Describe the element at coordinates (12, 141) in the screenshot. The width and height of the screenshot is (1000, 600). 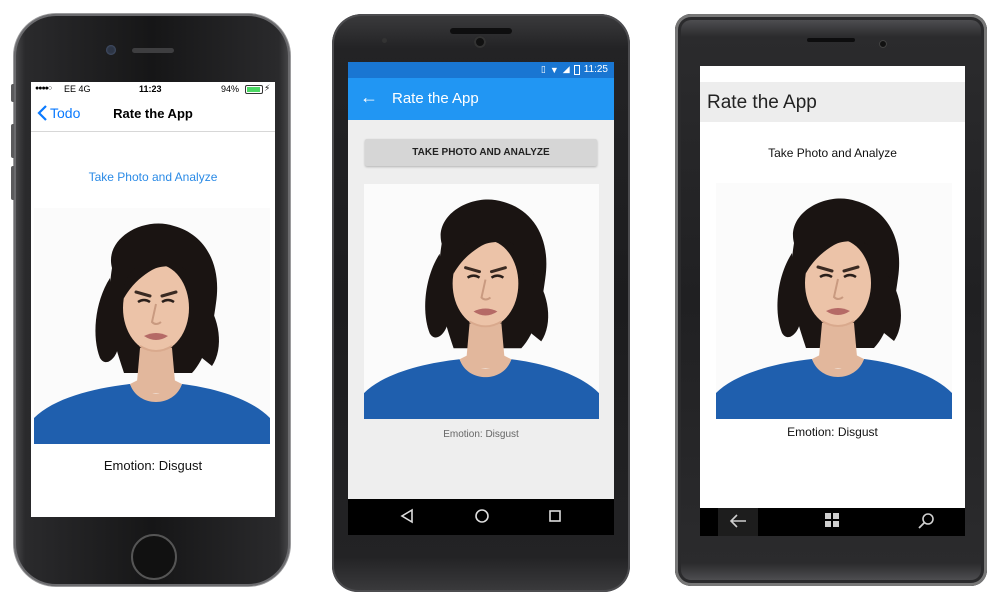
I see `volume-up-button` at that location.